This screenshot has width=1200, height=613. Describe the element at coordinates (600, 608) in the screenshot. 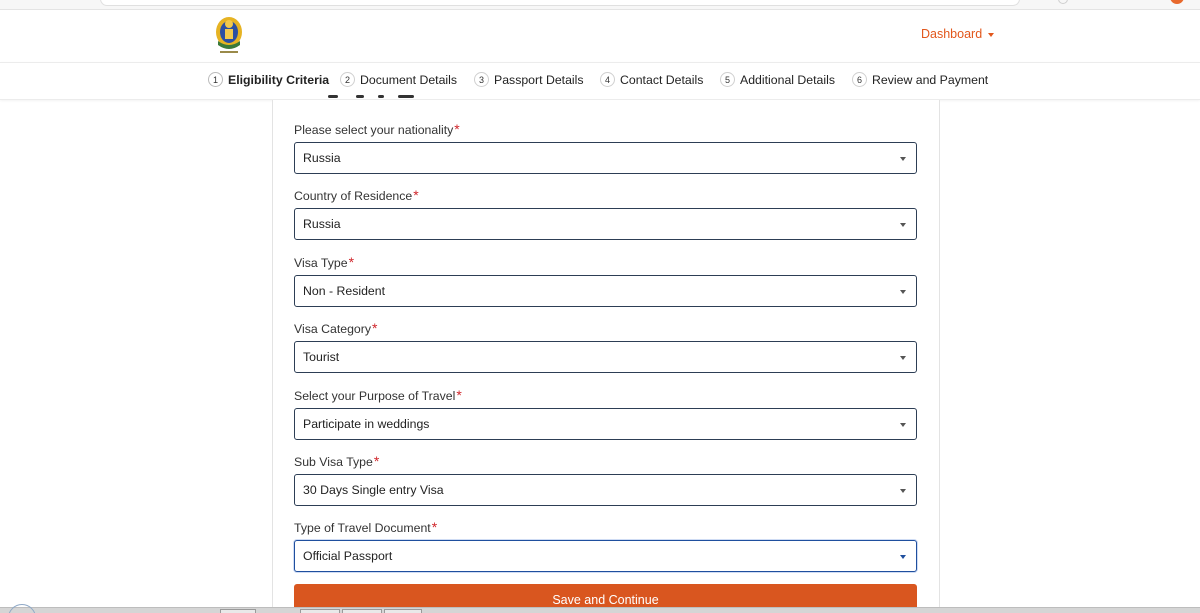

I see `os-taskbar` at that location.